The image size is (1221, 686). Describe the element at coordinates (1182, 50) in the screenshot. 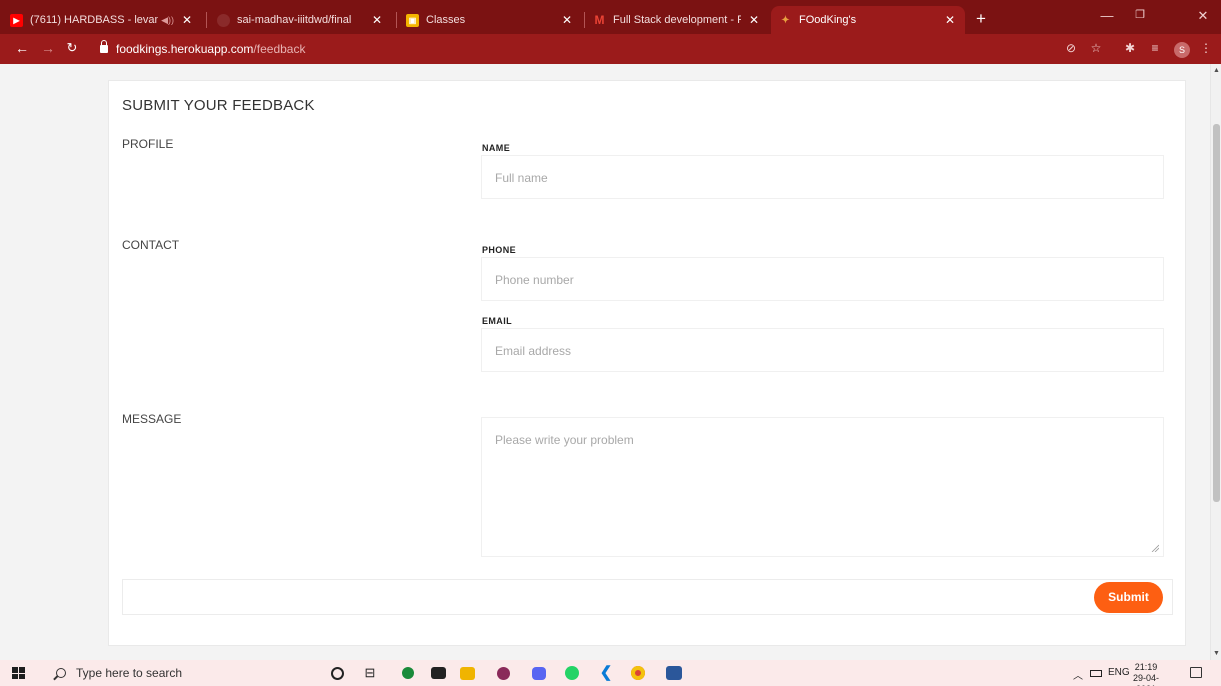

I see `profile-avatar: S` at that location.